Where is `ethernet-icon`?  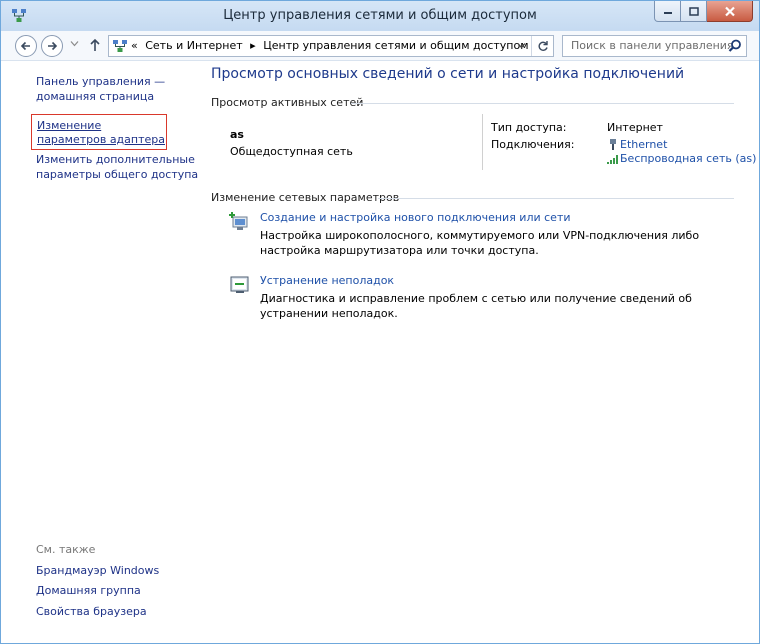 ethernet-icon is located at coordinates (613, 144).